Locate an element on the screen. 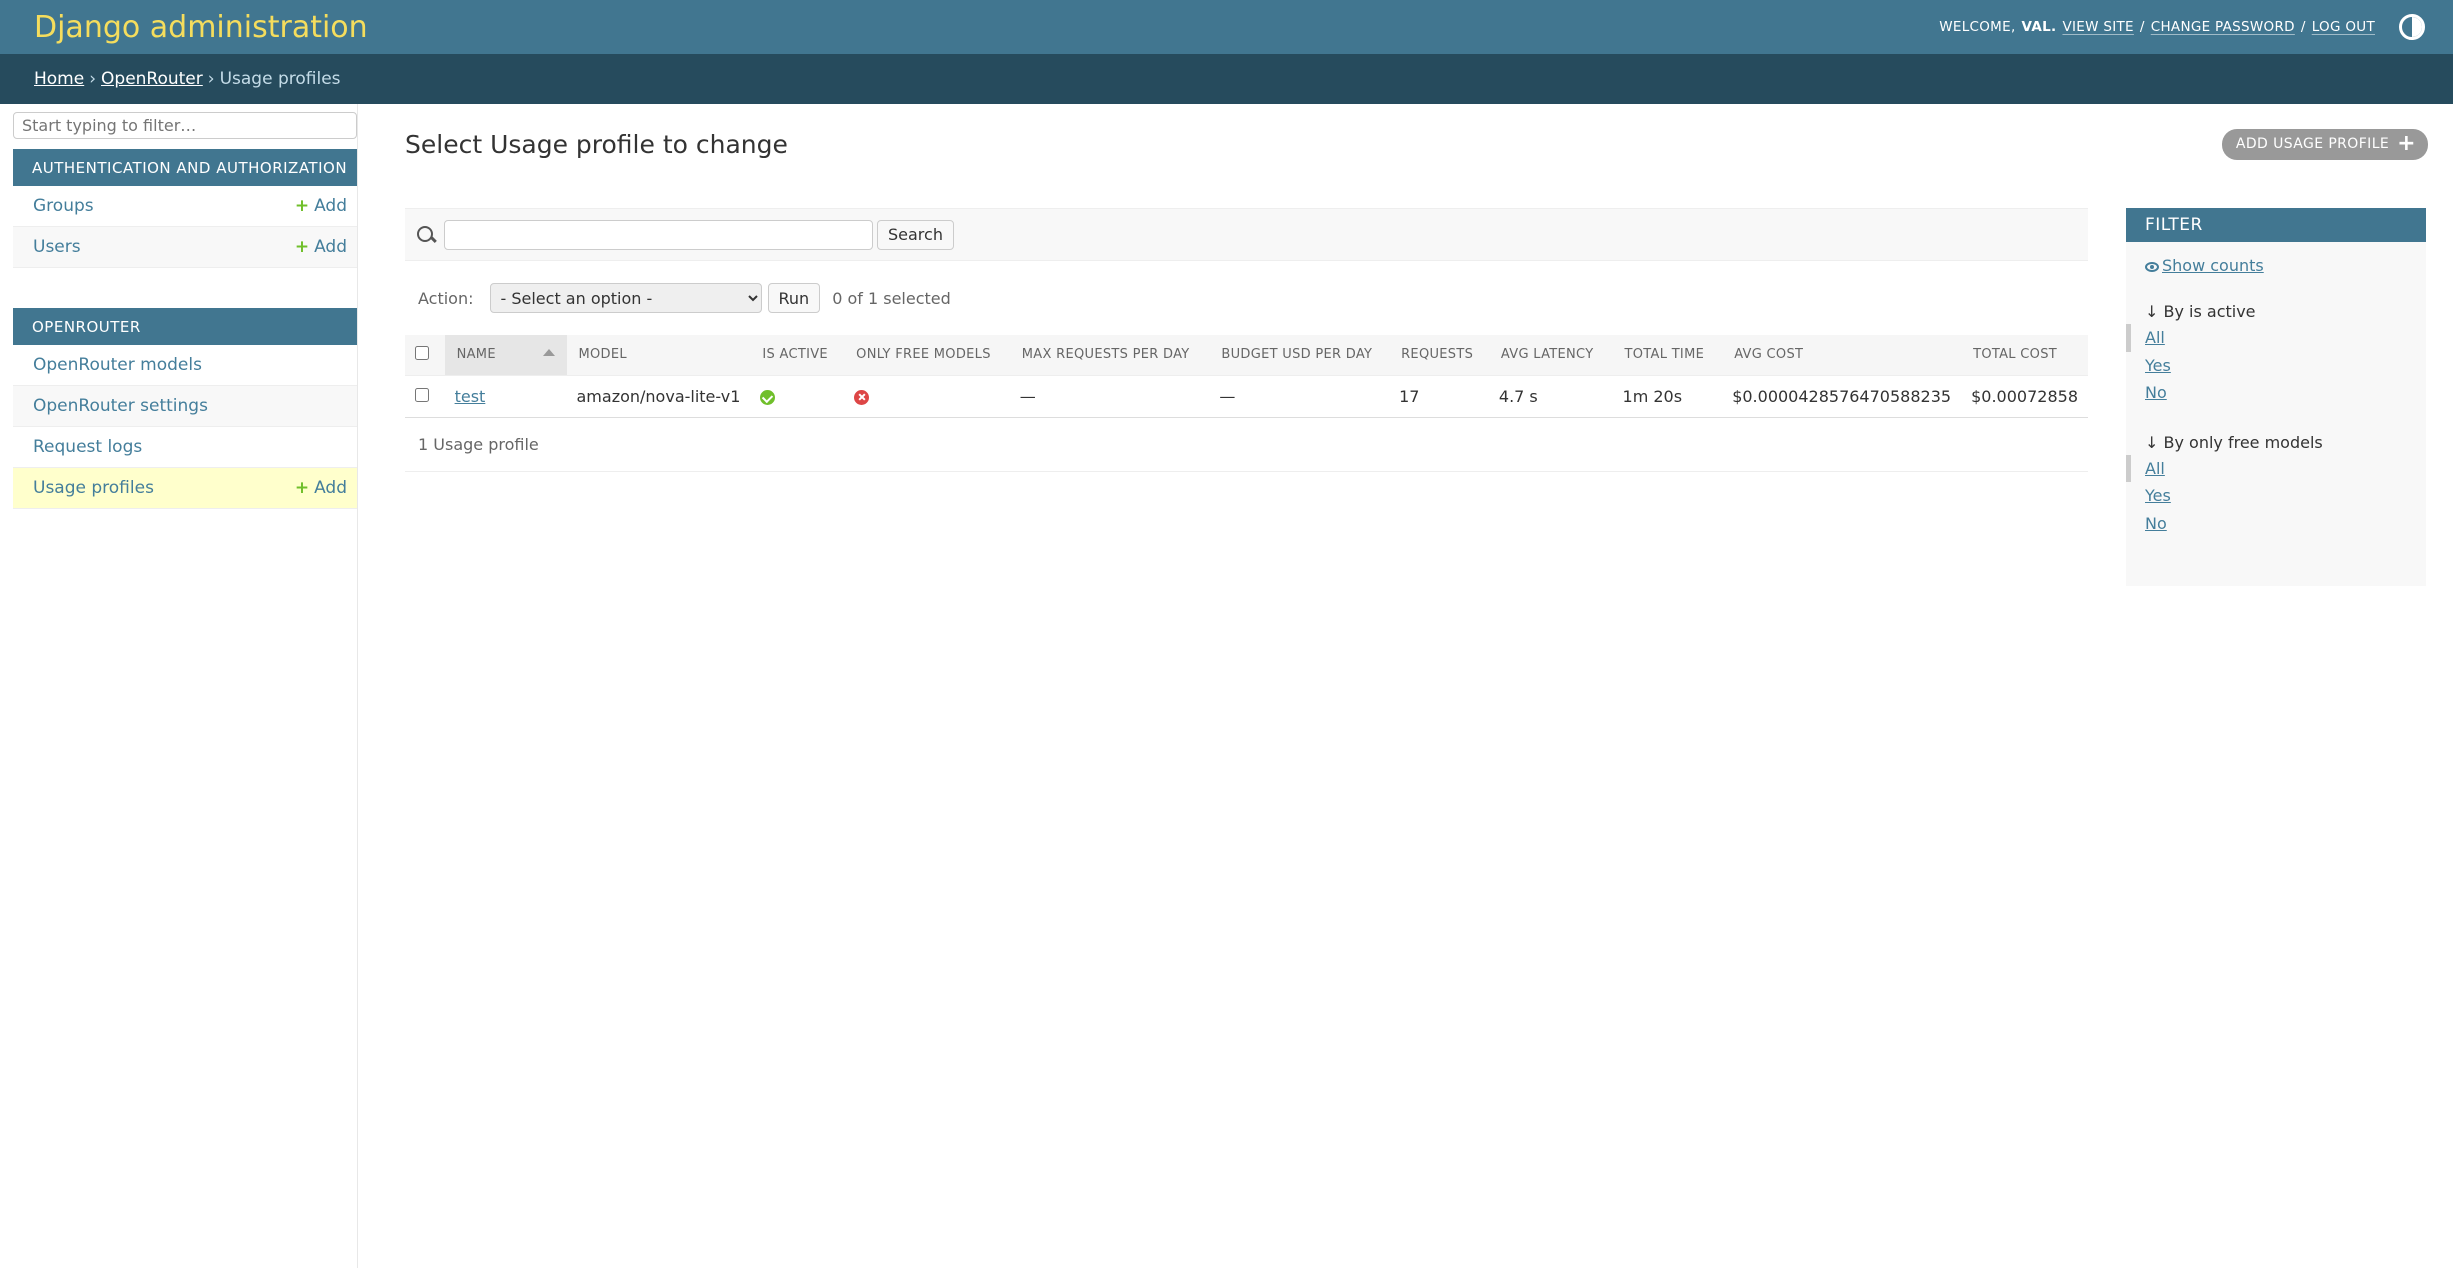  x-circle-icon is located at coordinates (862, 397).